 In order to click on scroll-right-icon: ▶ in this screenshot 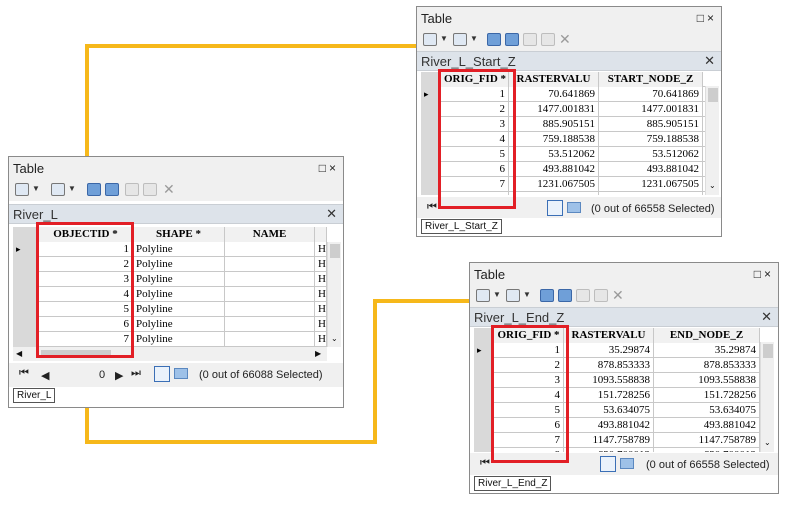, I will do `click(318, 353)`.